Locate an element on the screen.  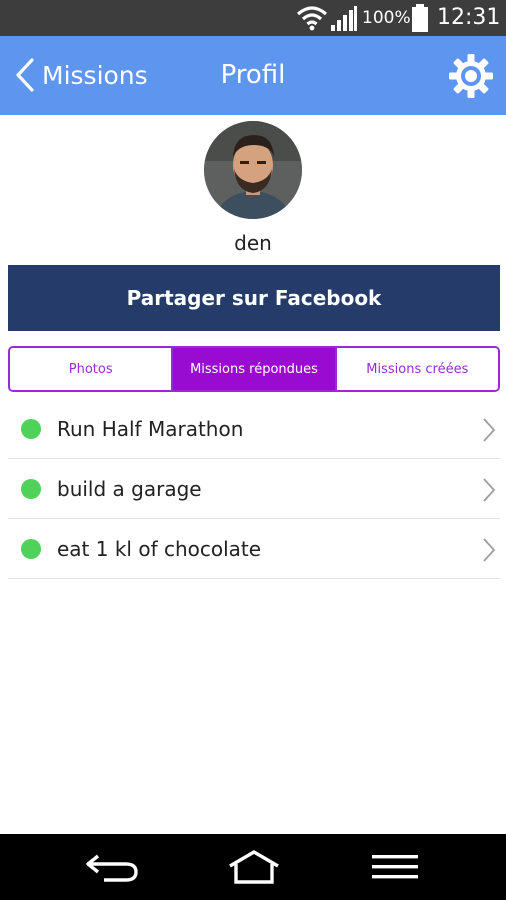
tab-missions-repondues: Missions répondues is located at coordinates (253, 369).